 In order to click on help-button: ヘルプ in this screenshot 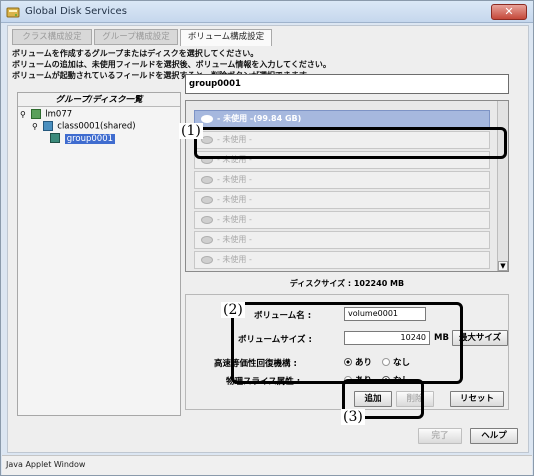, I will do `click(494, 436)`.